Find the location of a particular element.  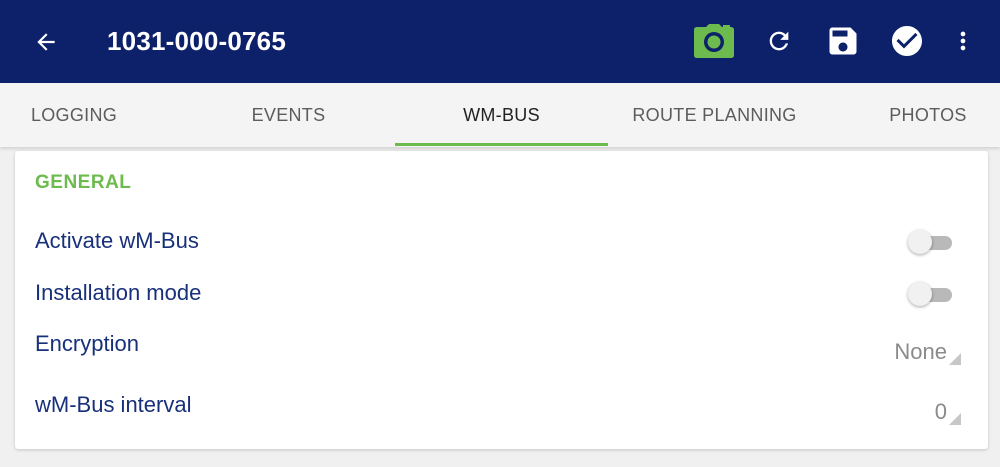

more-vert-icon is located at coordinates (963, 41).